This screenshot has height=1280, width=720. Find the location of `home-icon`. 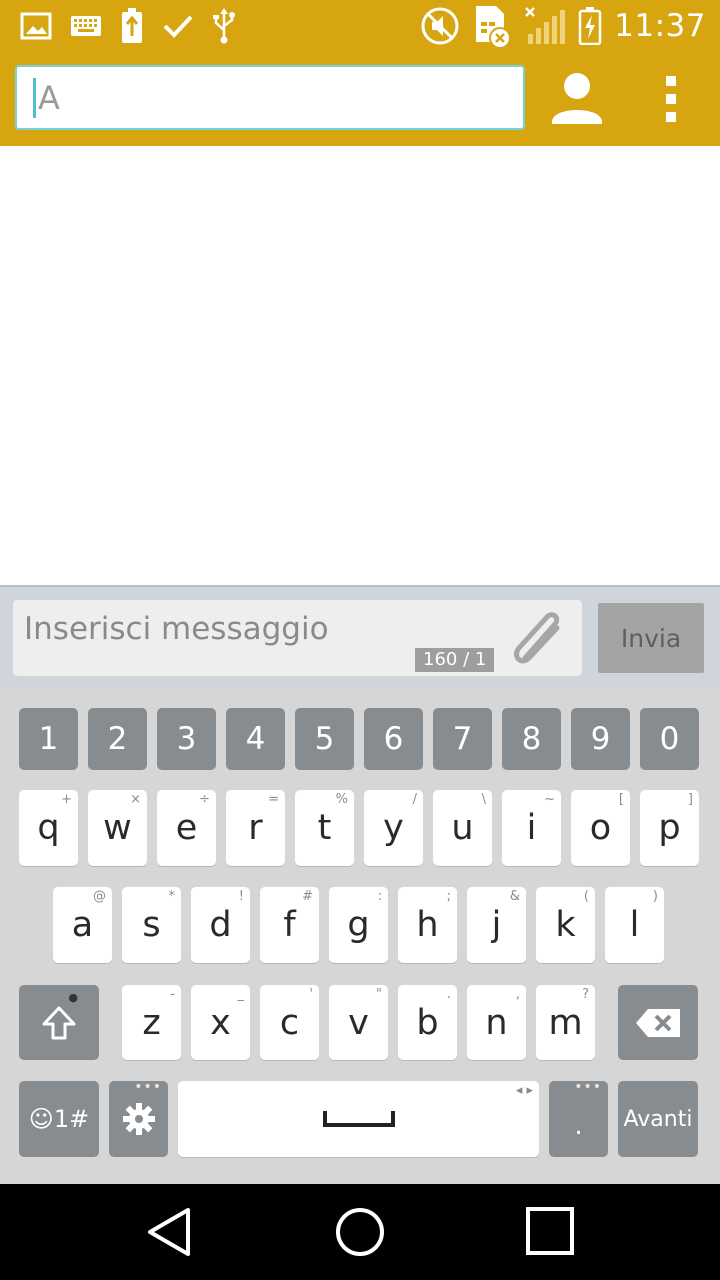

home-icon is located at coordinates (360, 1232).